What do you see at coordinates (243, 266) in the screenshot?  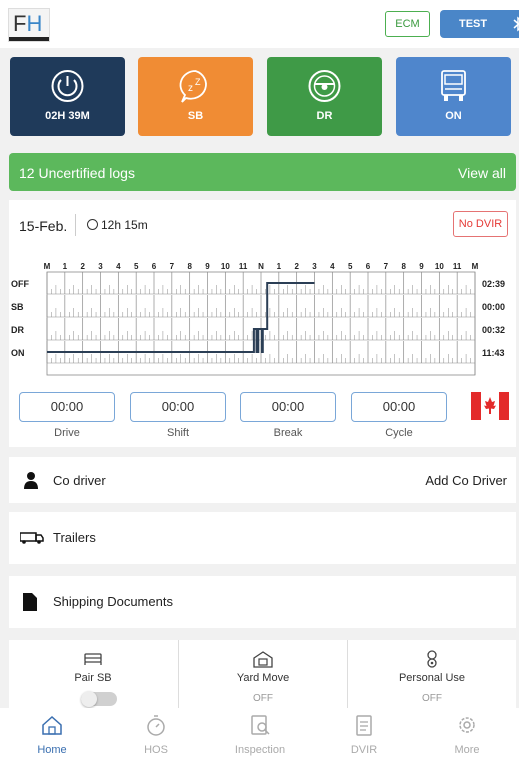 I see `hour-label: 11` at bounding box center [243, 266].